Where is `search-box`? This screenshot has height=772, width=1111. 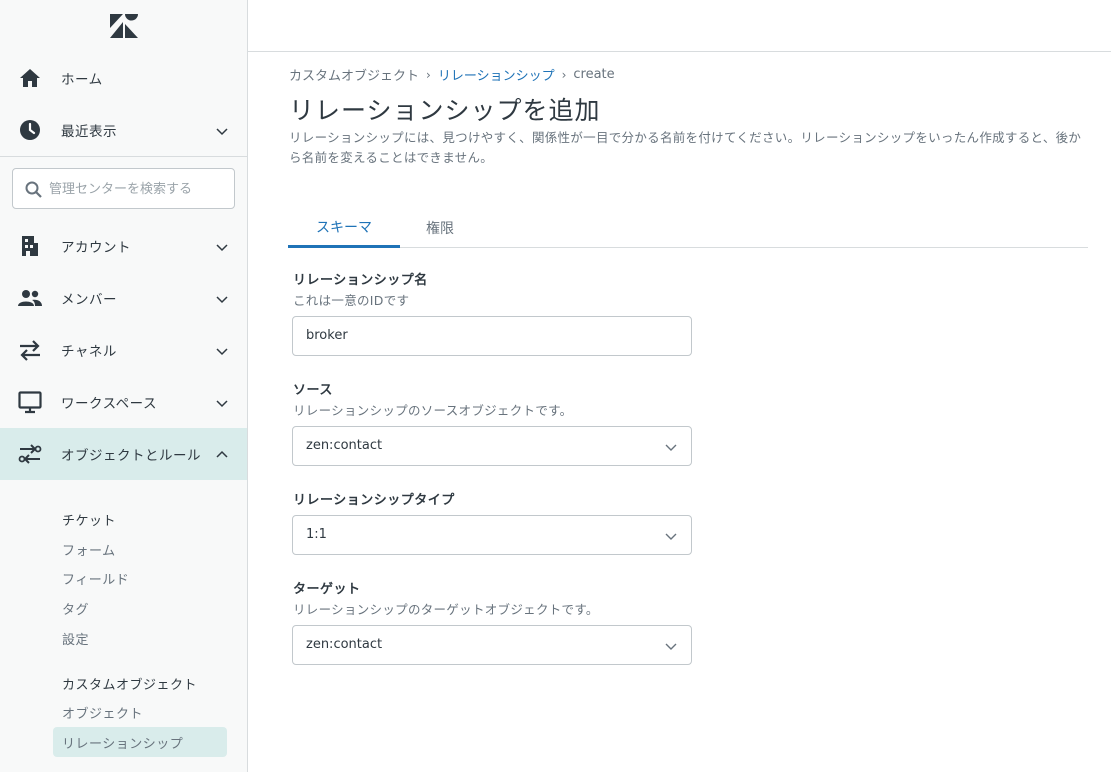 search-box is located at coordinates (123, 188).